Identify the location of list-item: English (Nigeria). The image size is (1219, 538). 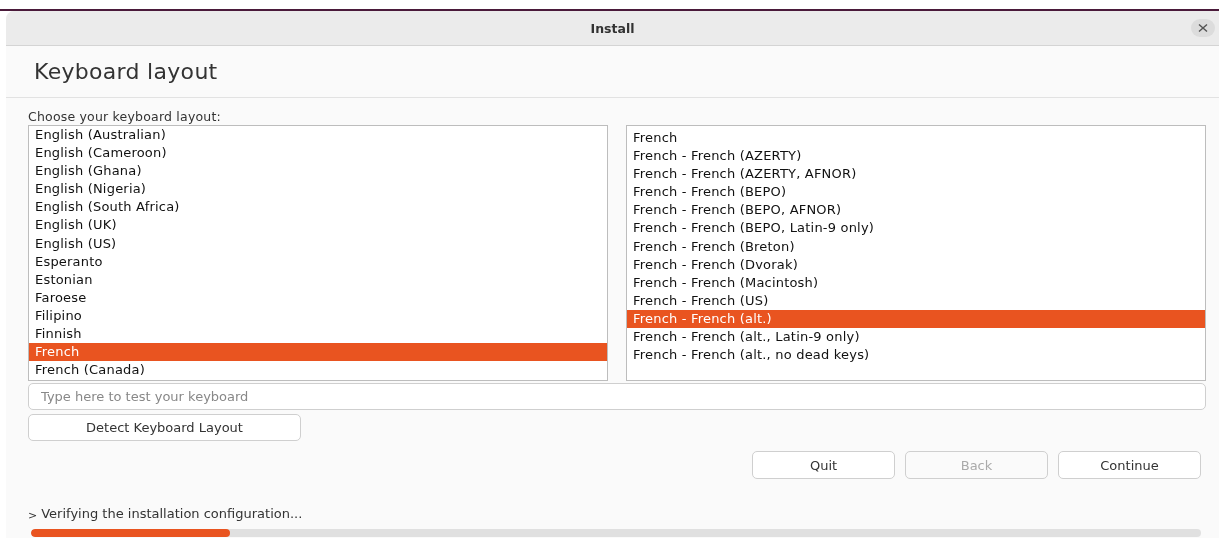
(318, 189).